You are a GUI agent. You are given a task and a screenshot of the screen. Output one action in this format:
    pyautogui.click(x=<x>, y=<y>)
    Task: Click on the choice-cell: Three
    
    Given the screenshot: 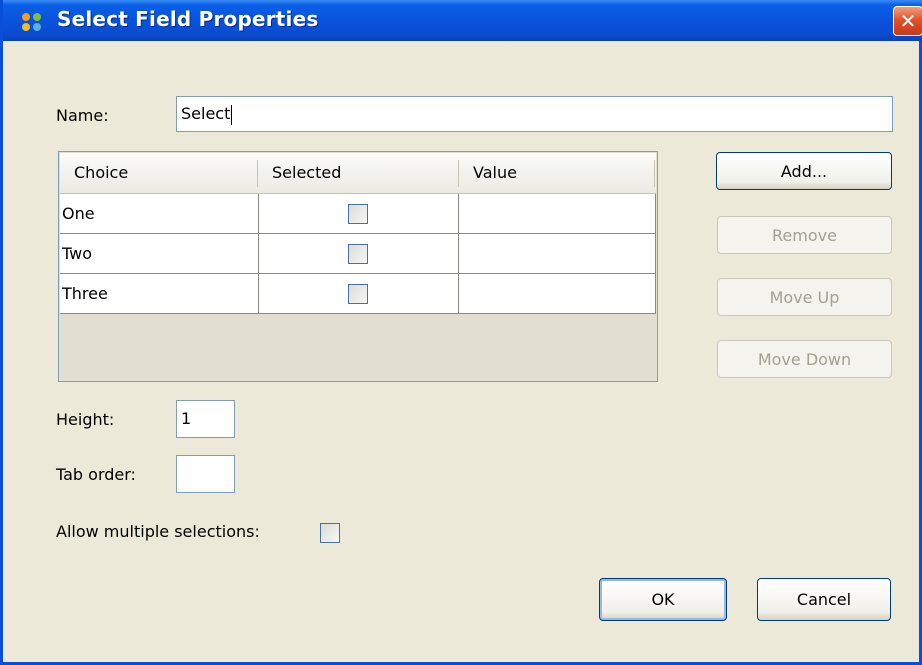 What is the action you would take?
    pyautogui.click(x=159, y=294)
    